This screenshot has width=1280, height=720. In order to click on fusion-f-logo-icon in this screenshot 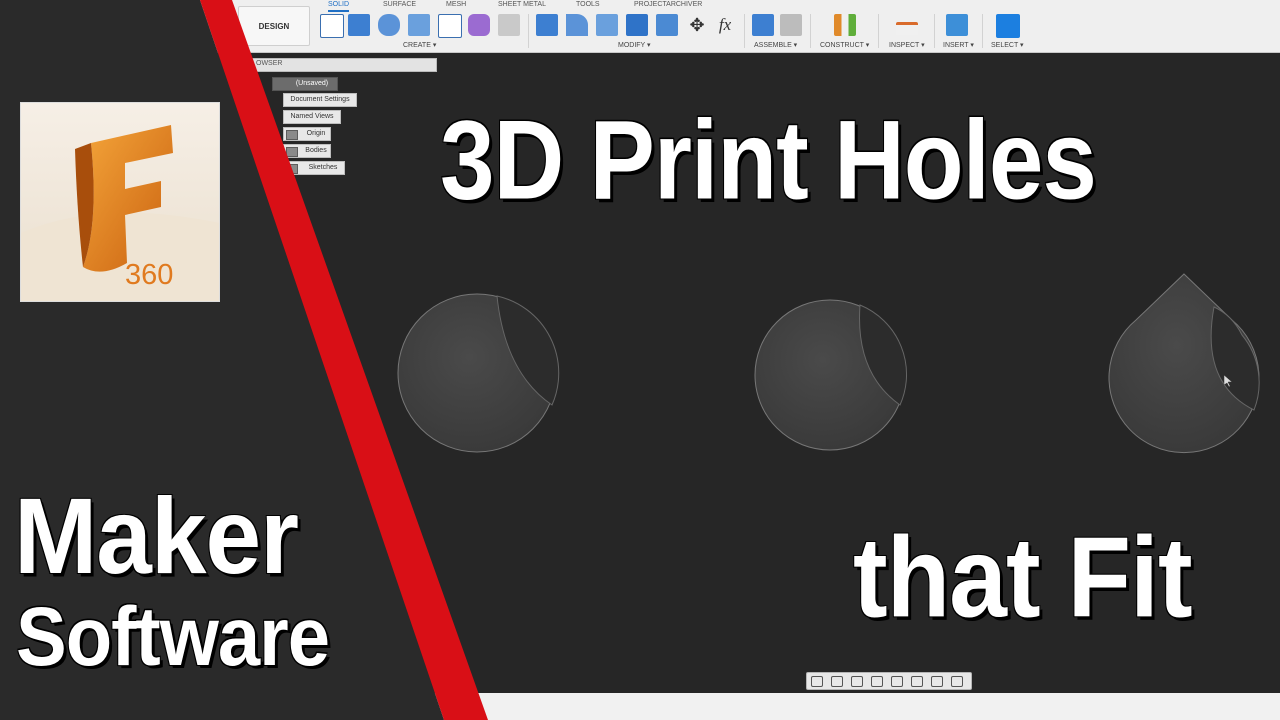, I will do `click(120, 202)`.